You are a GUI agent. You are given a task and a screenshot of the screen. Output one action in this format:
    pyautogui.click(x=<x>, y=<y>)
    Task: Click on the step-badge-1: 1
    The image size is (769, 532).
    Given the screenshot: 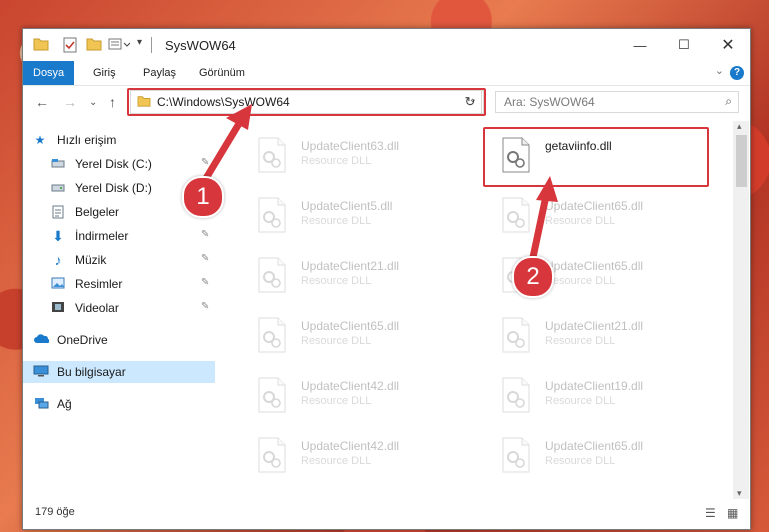 What is the action you would take?
    pyautogui.click(x=203, y=197)
    